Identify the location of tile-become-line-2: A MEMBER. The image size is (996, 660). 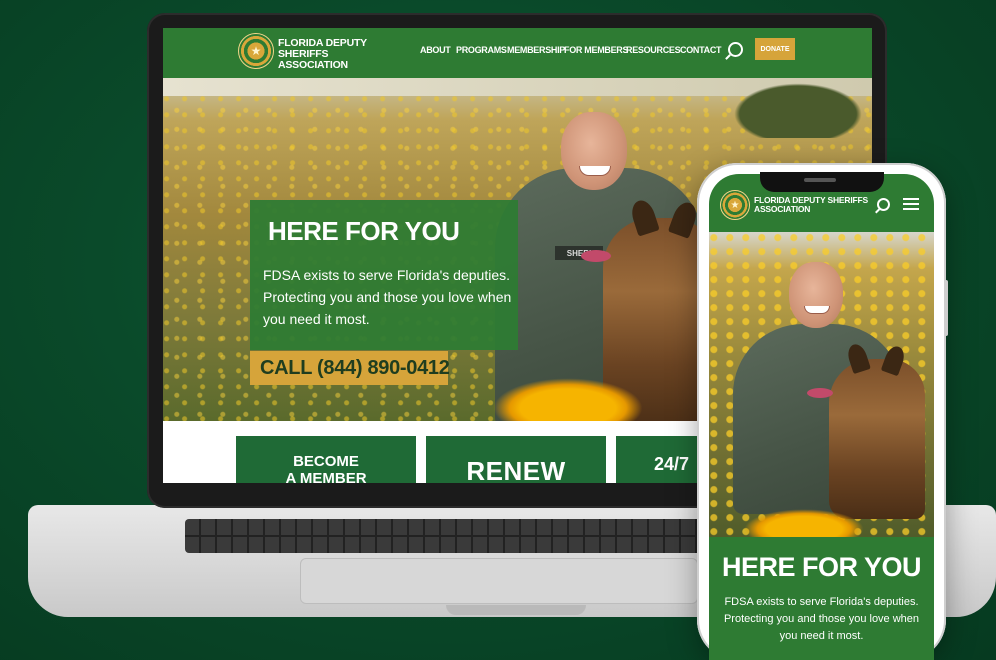
(326, 476).